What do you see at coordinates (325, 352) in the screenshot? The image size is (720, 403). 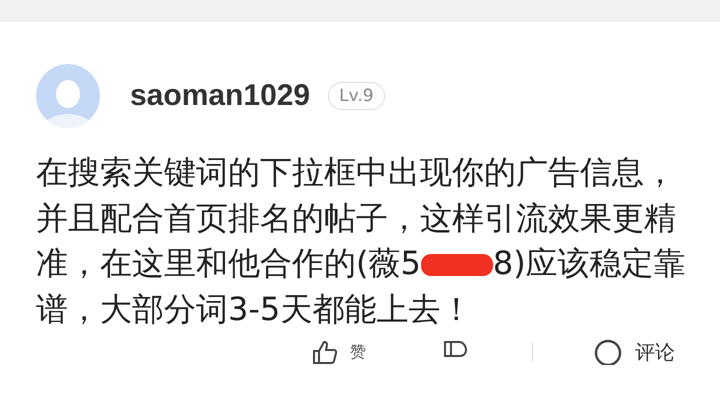 I see `thumbs-up-icon` at bounding box center [325, 352].